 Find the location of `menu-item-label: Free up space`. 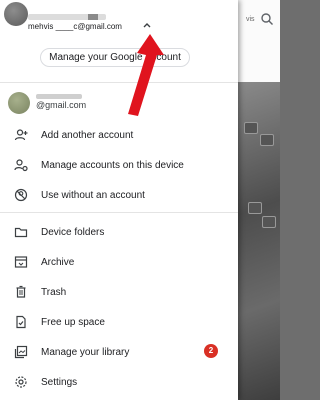

menu-item-label: Free up space is located at coordinates (73, 322).